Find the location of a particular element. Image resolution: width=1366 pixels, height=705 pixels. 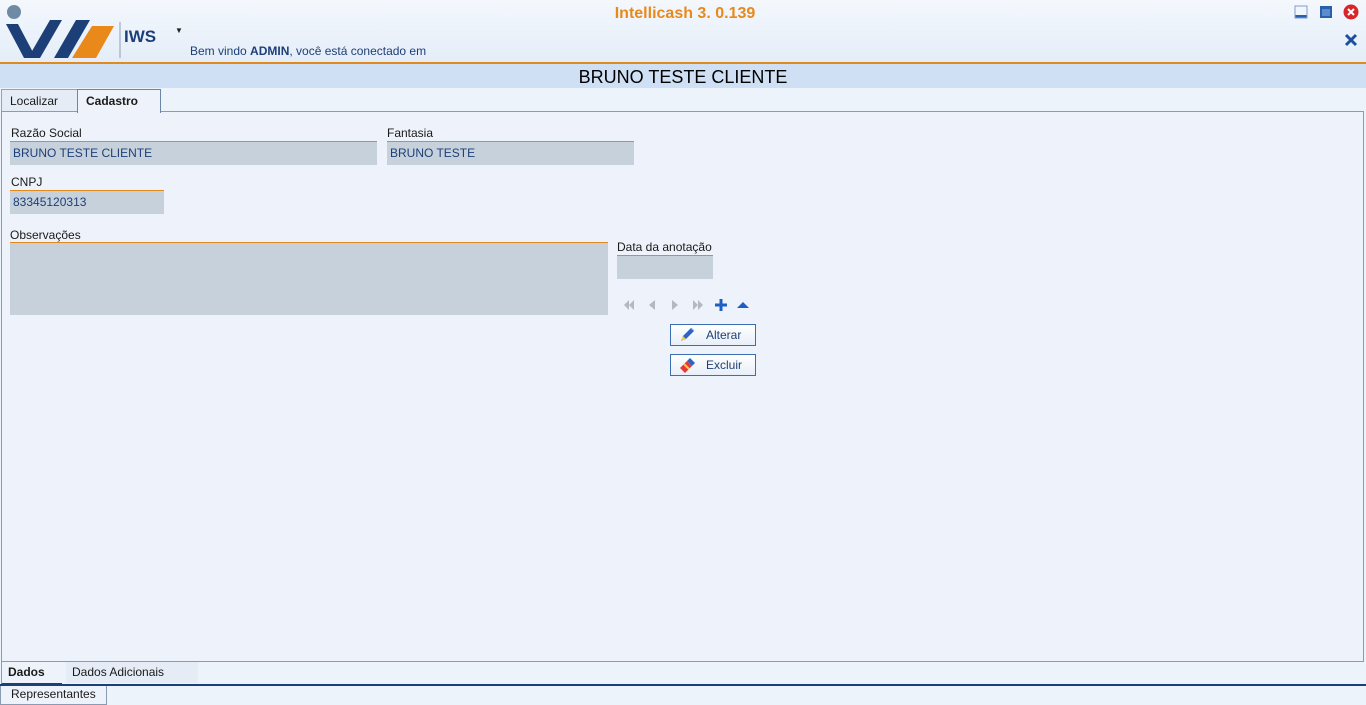

excluir-label: Excluir is located at coordinates (724, 365).